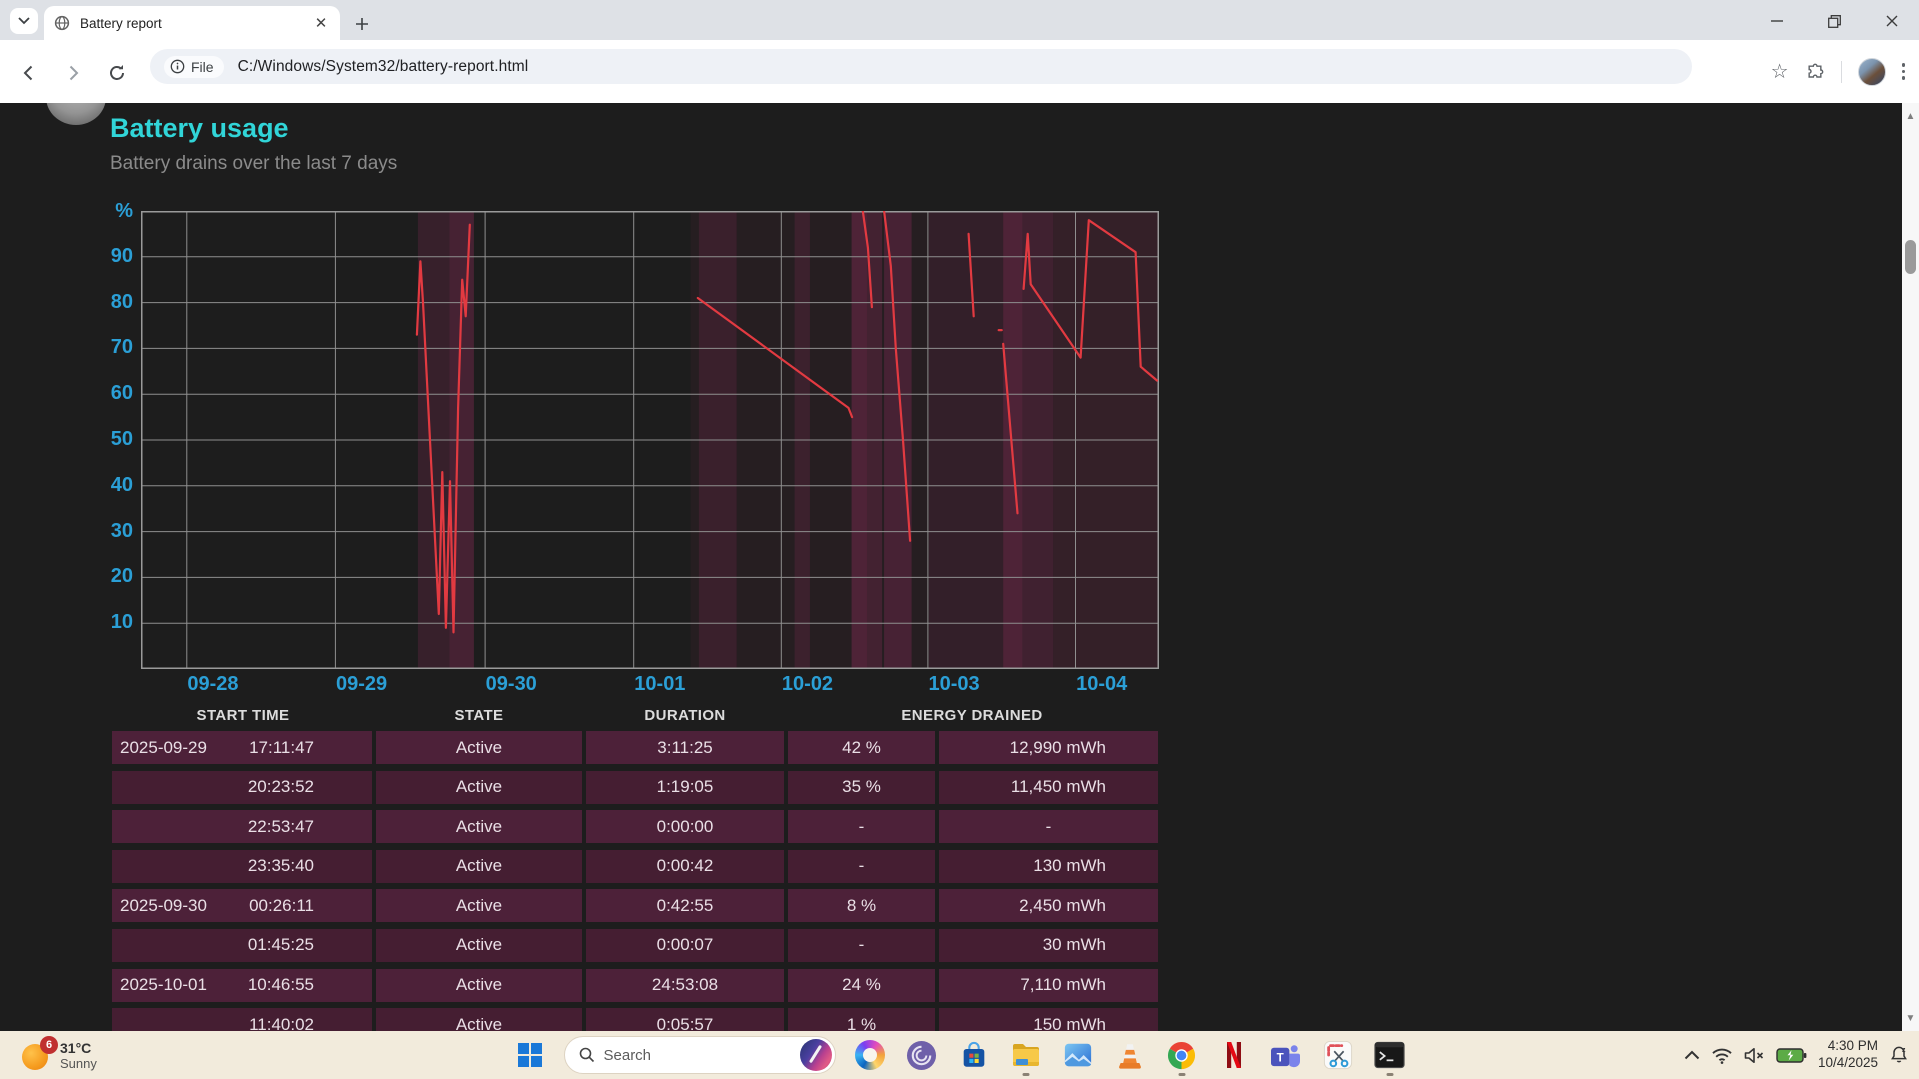  What do you see at coordinates (73, 73) in the screenshot?
I see `forward-button` at bounding box center [73, 73].